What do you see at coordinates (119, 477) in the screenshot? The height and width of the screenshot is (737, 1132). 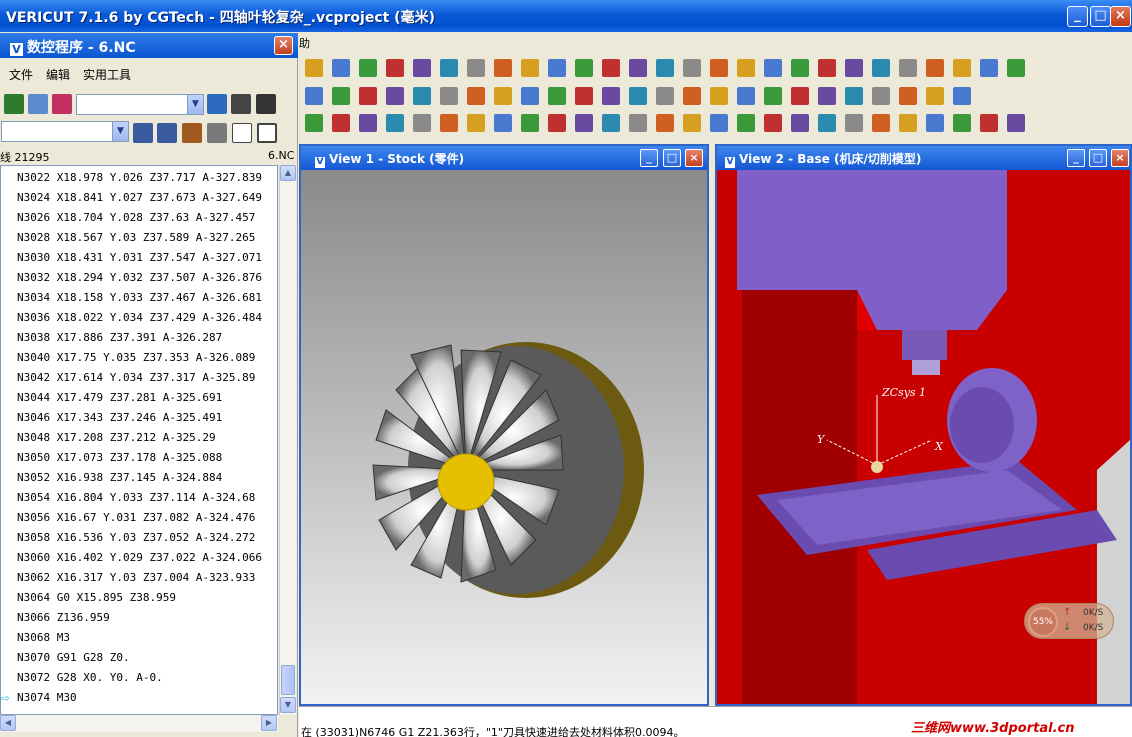 I see `nc-code-line: N3052 X16.938 Z37.145 A-324.884` at bounding box center [119, 477].